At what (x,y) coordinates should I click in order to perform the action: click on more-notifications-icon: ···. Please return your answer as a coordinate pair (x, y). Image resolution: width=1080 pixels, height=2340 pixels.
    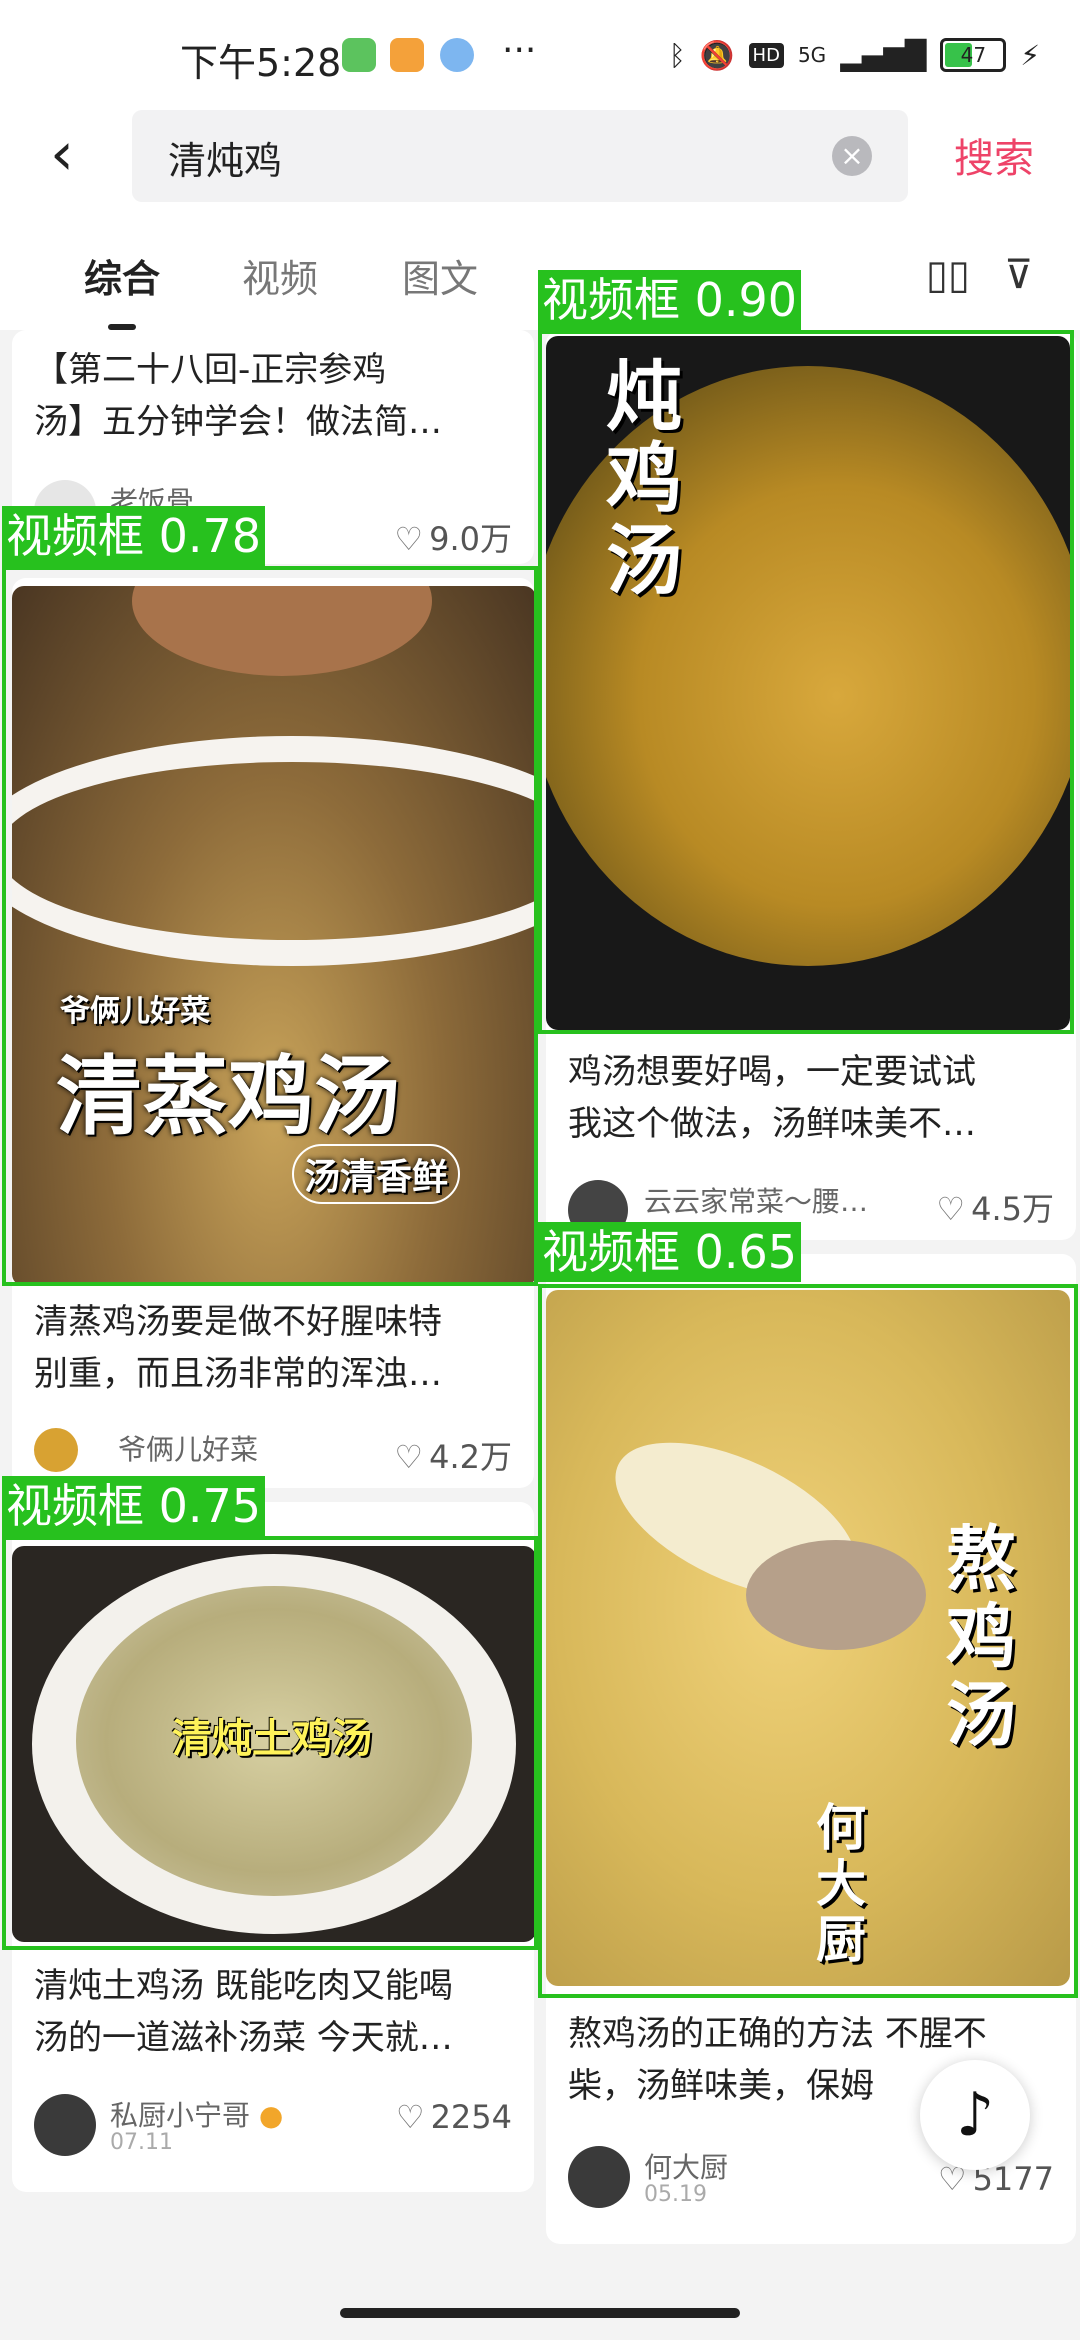
    Looking at the image, I should click on (519, 50).